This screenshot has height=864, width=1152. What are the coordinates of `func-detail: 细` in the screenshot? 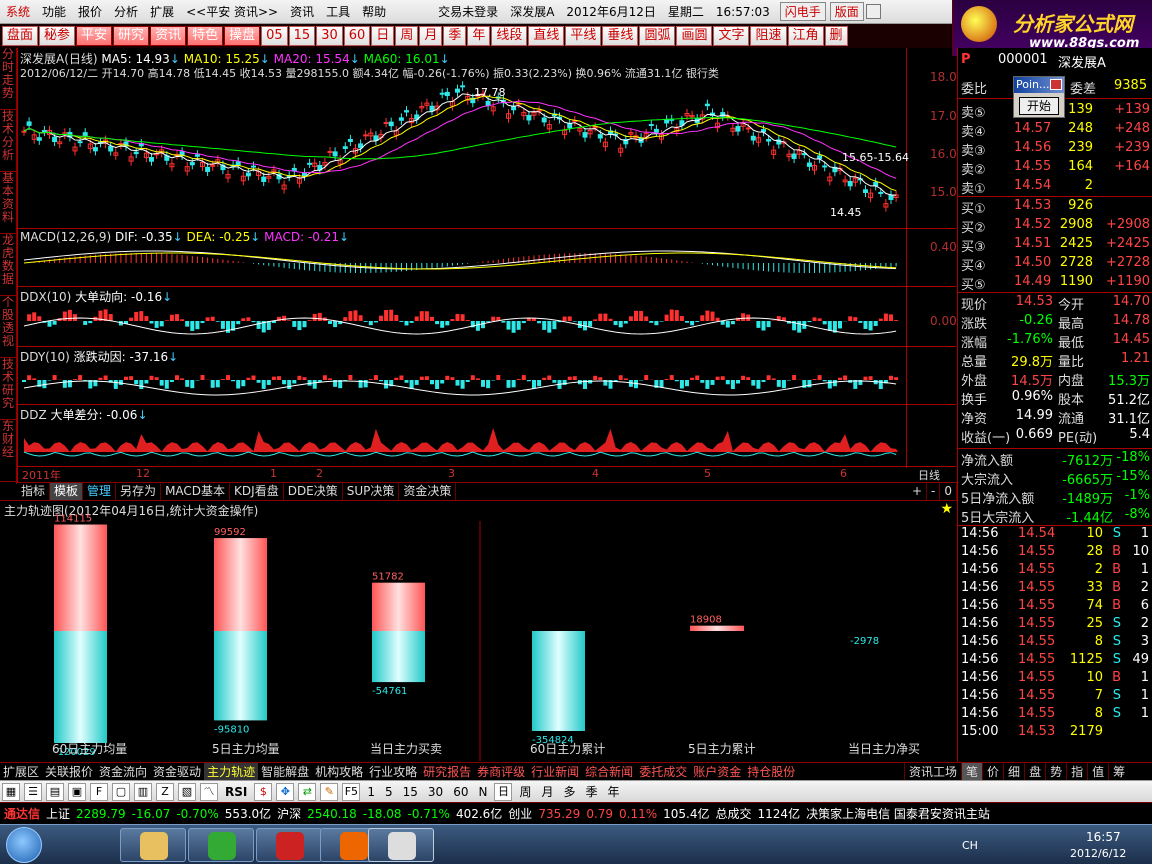 It's located at (1013, 771).